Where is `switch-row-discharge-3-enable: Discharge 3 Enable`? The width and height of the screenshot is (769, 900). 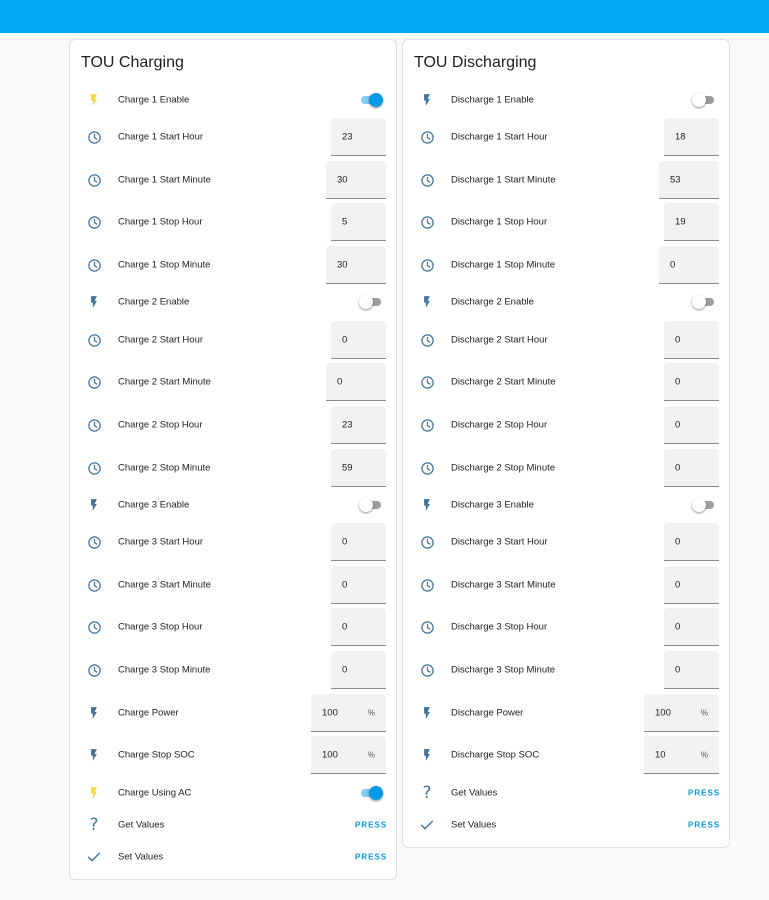 switch-row-discharge-3-enable: Discharge 3 Enable is located at coordinates (566, 505).